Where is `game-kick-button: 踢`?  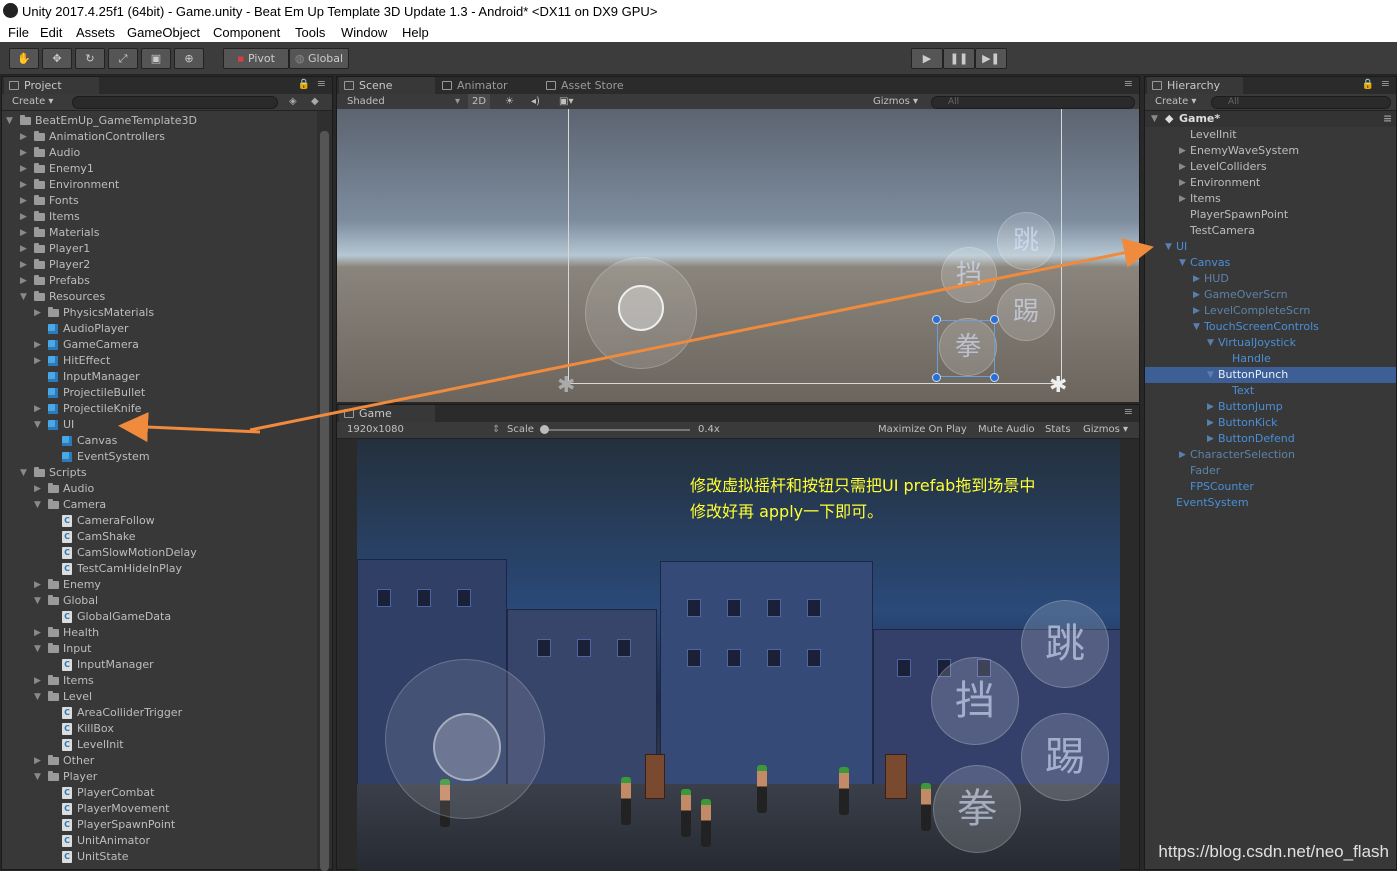
game-kick-button: 踢 is located at coordinates (1065, 757).